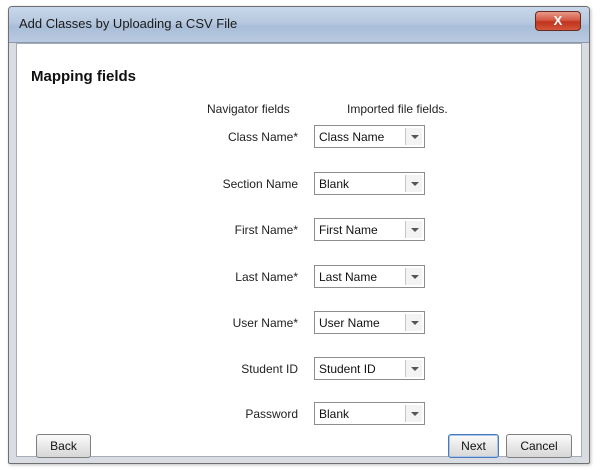  Describe the element at coordinates (266, 277) in the screenshot. I see `last-name-label: Last Name*` at that location.